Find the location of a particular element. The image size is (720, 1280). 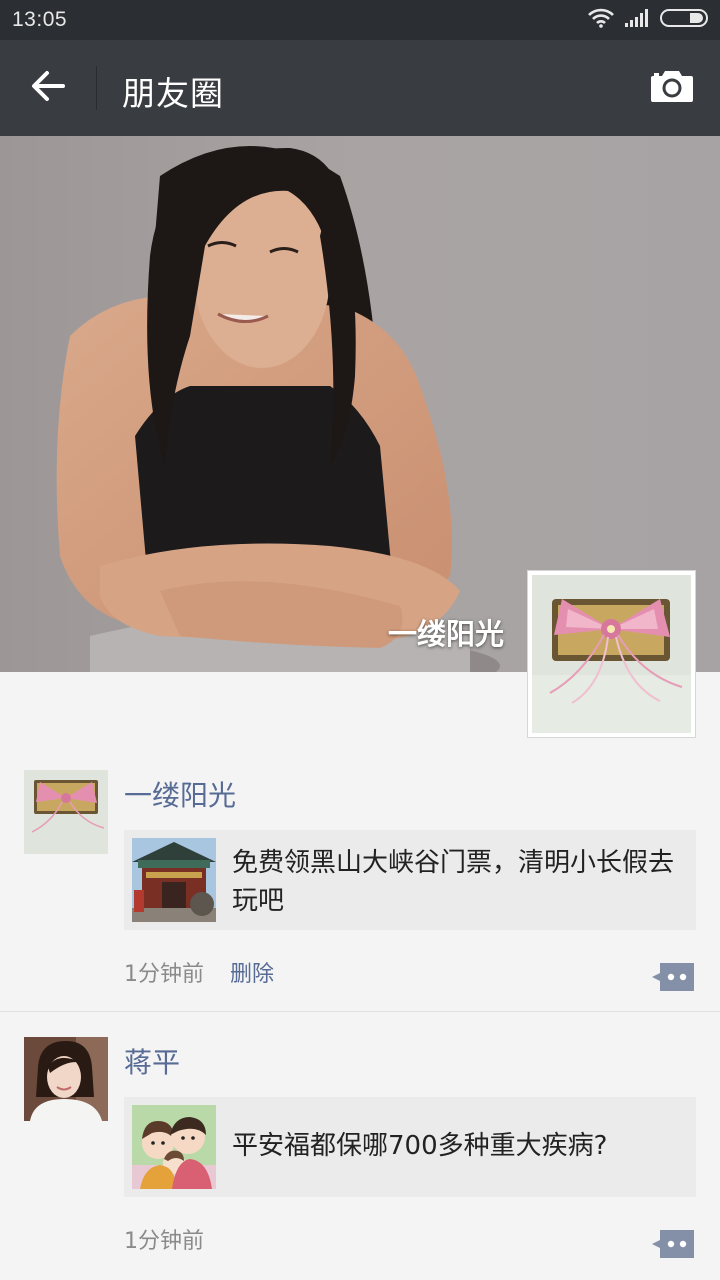

arrow-left-icon is located at coordinates (48, 88).